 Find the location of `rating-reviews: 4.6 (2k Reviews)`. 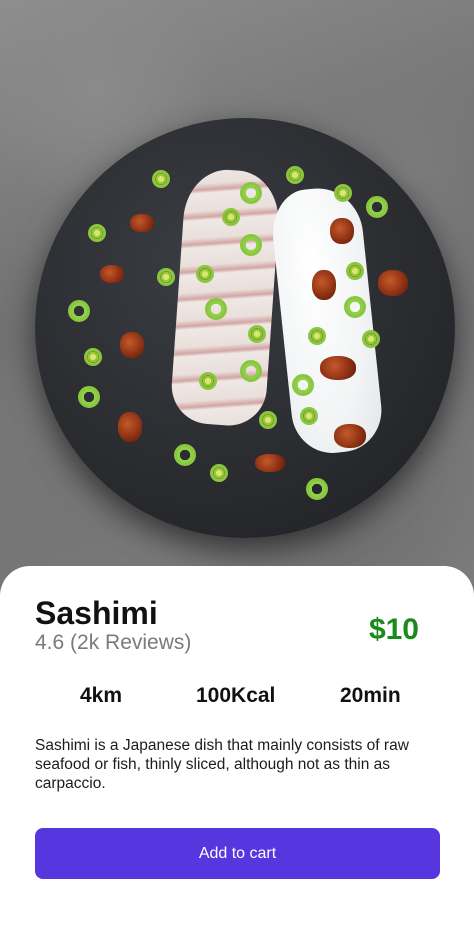

rating-reviews: 4.6 (2k Reviews) is located at coordinates (113, 642).